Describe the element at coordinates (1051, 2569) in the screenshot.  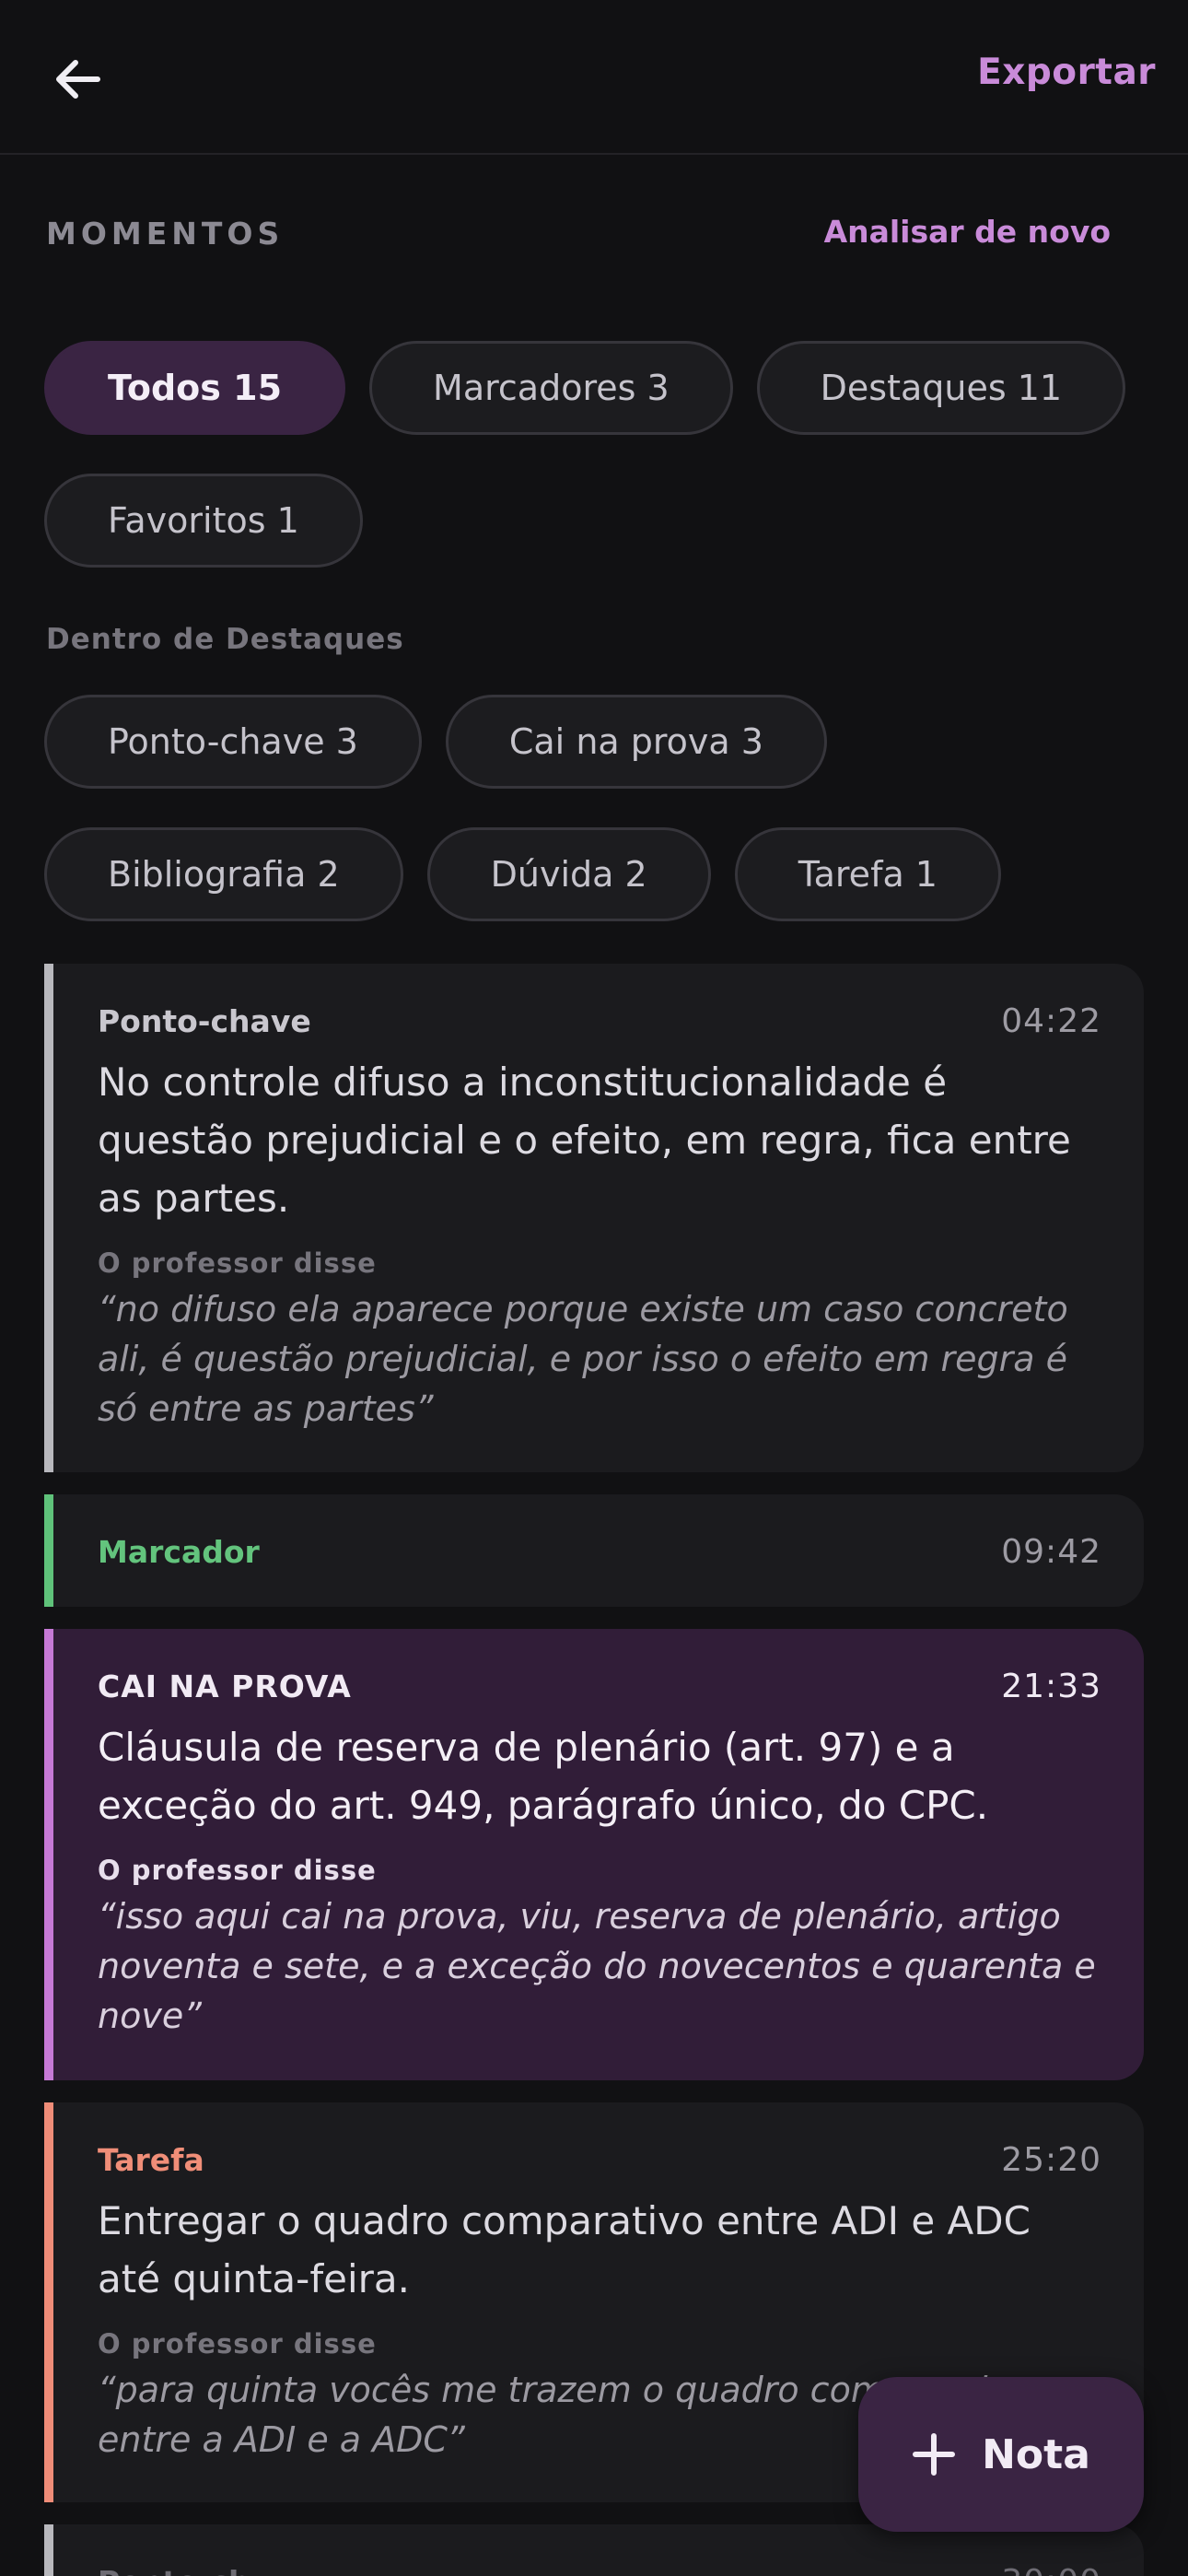
I see `moment-time: 30:00` at that location.